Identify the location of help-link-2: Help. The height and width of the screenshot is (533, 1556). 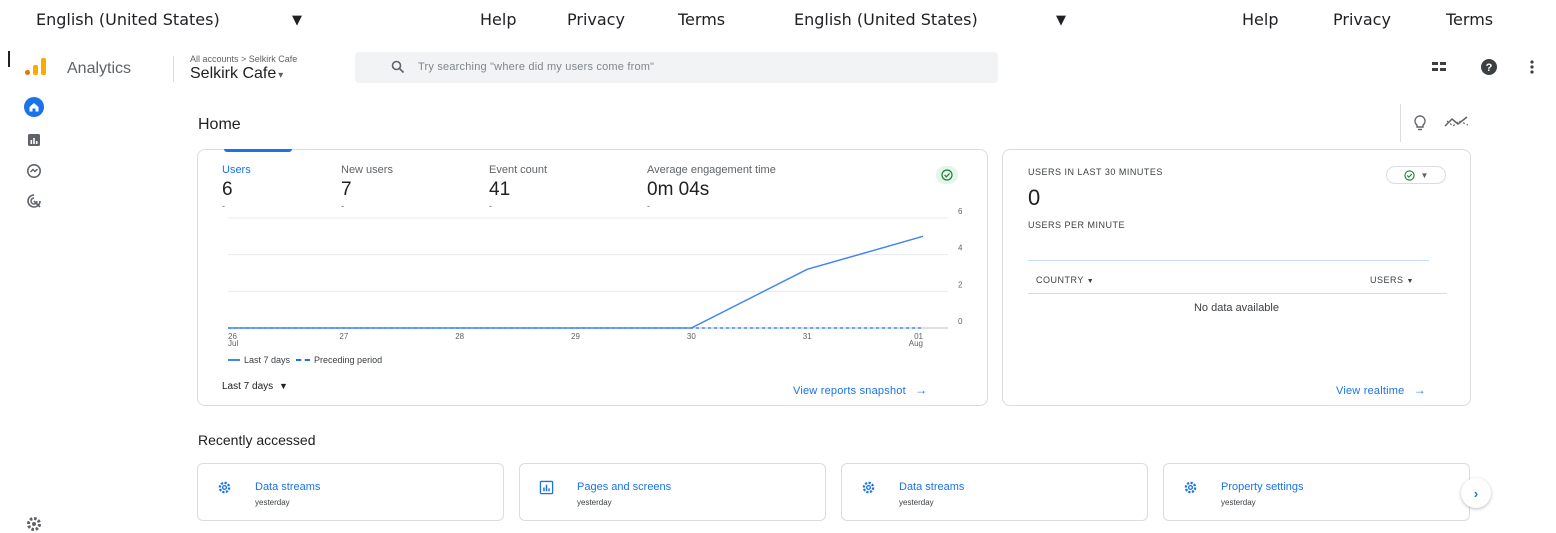
(1260, 19).